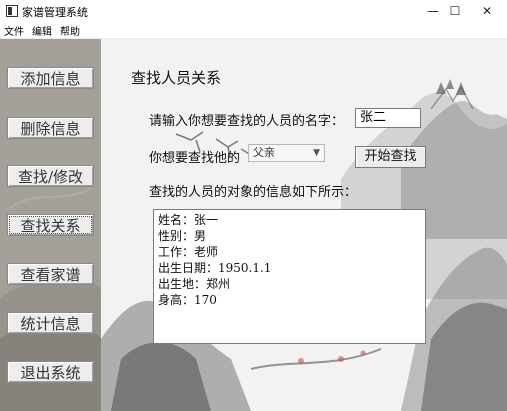 This screenshot has width=507, height=411. I want to click on search-edit-button: 查找/修改, so click(50, 176).